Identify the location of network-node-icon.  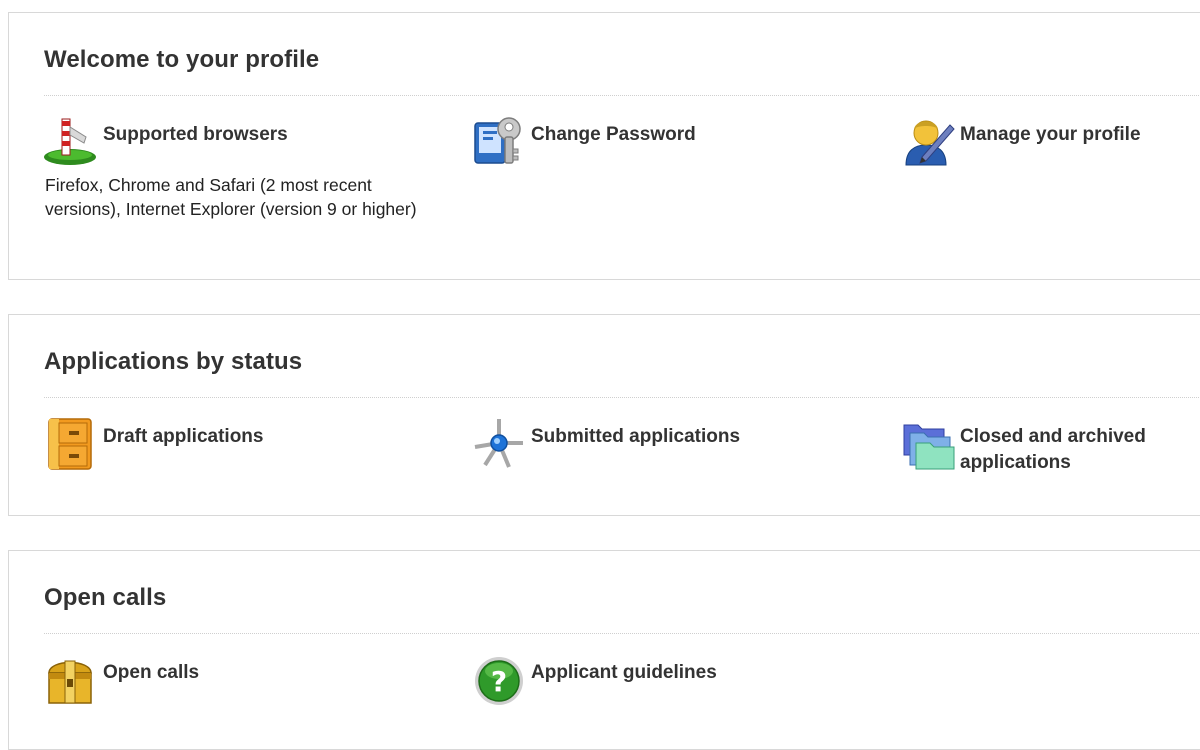
(499, 443).